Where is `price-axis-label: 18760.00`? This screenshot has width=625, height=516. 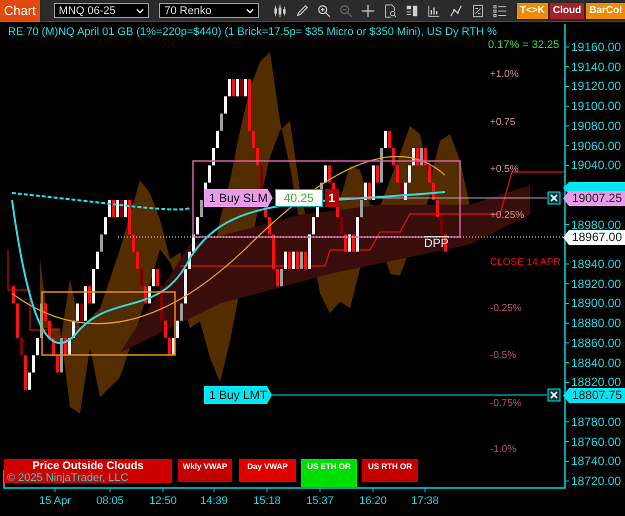
price-axis-label: 18760.00 is located at coordinates (596, 442).